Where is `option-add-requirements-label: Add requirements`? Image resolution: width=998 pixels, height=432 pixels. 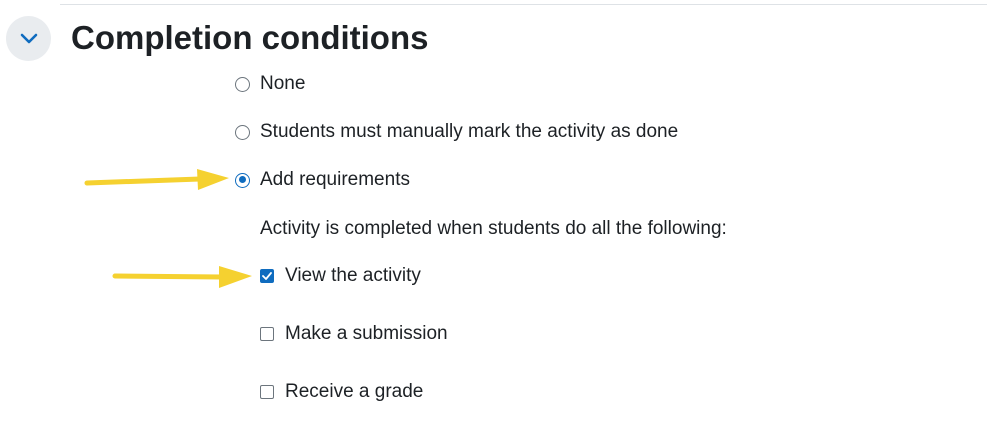 option-add-requirements-label: Add requirements is located at coordinates (335, 180).